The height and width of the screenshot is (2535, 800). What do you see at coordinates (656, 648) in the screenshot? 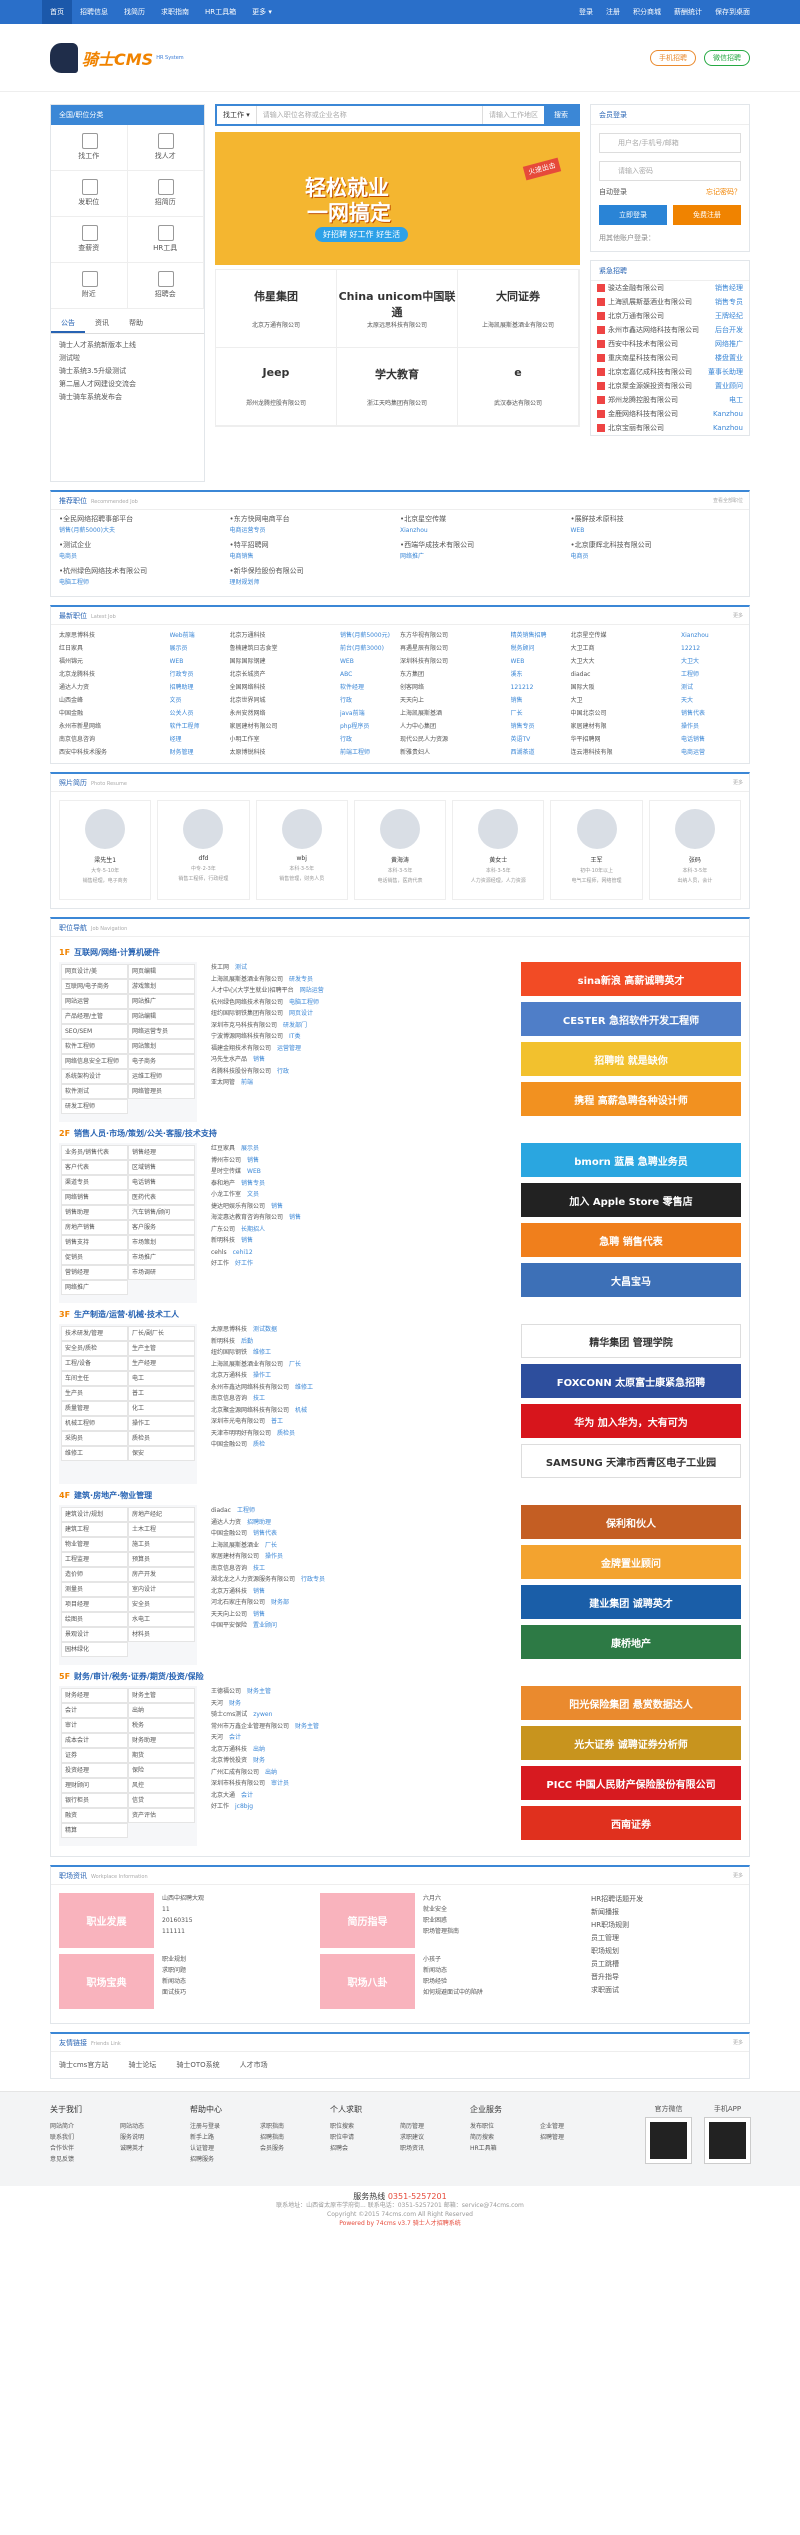
I see `latest-job-row: 大卫工商 12212` at bounding box center [656, 648].